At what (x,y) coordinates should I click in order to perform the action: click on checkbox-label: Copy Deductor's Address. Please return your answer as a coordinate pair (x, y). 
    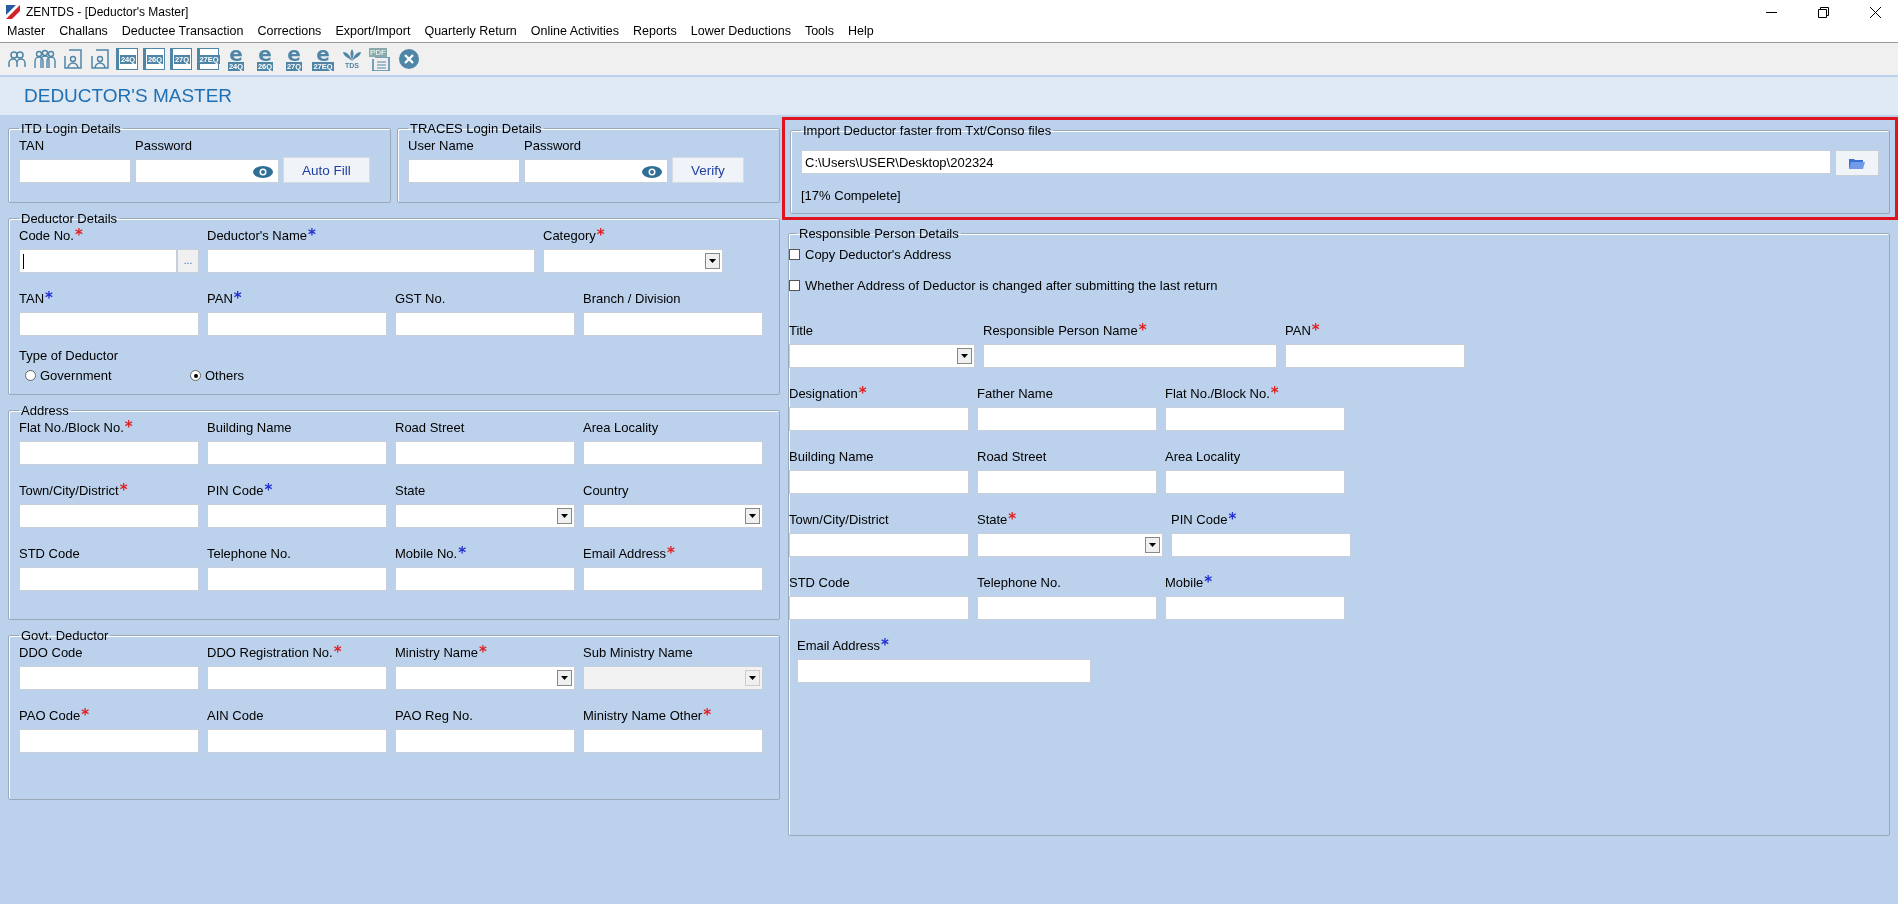
    Looking at the image, I should click on (878, 254).